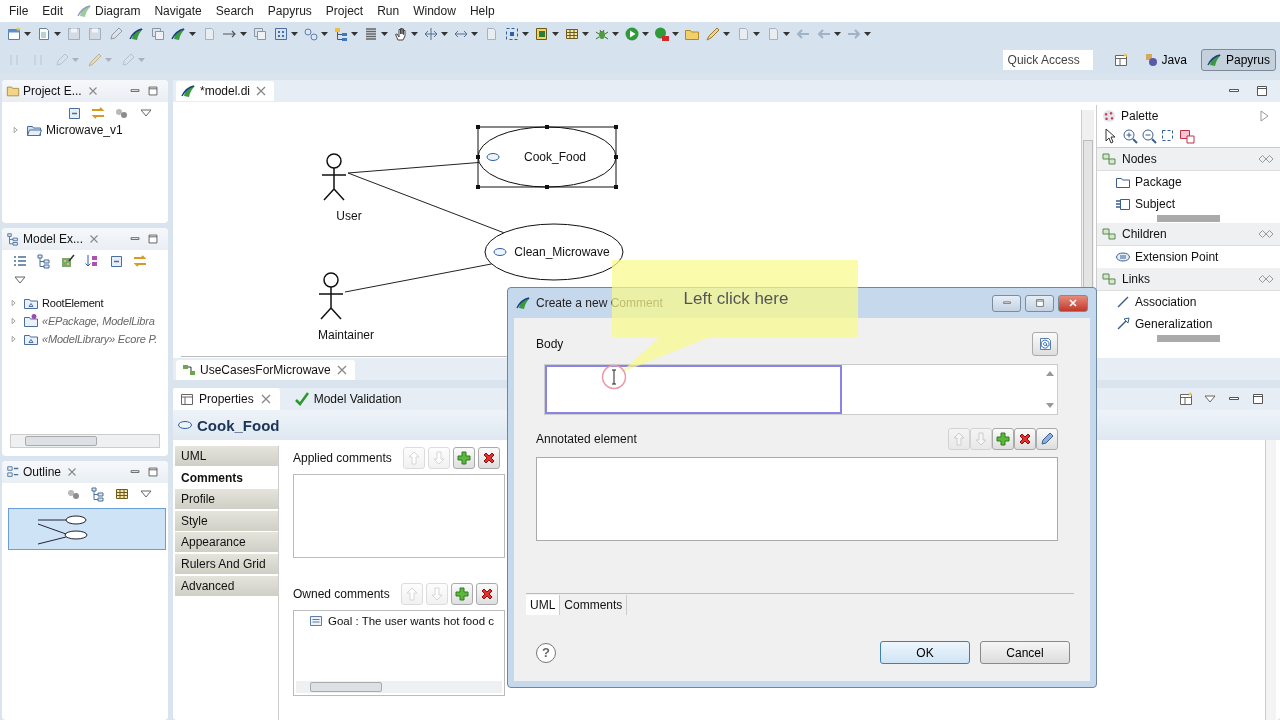 The image size is (1280, 720). I want to click on drawer-title: Links, so click(1136, 279).